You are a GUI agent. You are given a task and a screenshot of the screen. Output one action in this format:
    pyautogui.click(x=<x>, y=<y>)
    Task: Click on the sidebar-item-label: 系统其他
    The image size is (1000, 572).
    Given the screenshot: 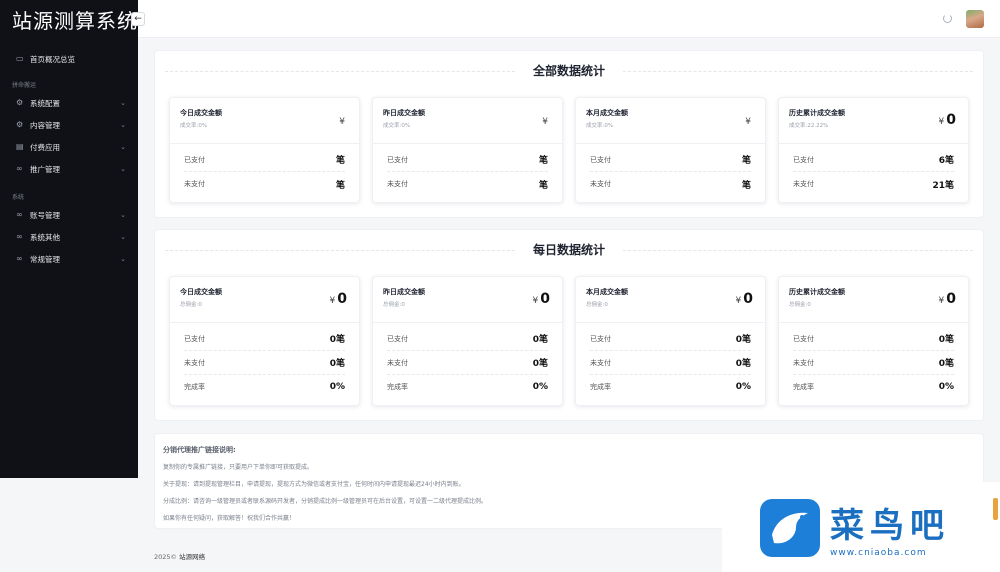 What is the action you would take?
    pyautogui.click(x=45, y=237)
    